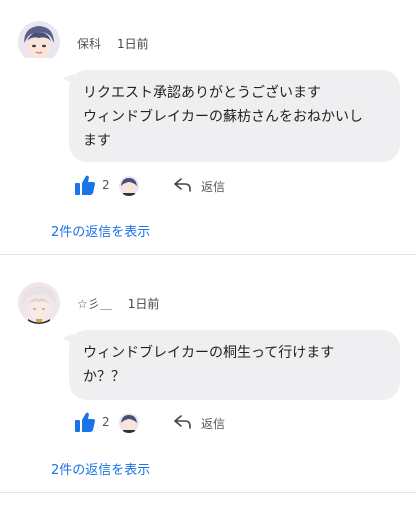 The image size is (417, 512). Describe the element at coordinates (202, 93) in the screenshot. I see `comment-text-line: リクエスト承認ありがとうございます` at that location.